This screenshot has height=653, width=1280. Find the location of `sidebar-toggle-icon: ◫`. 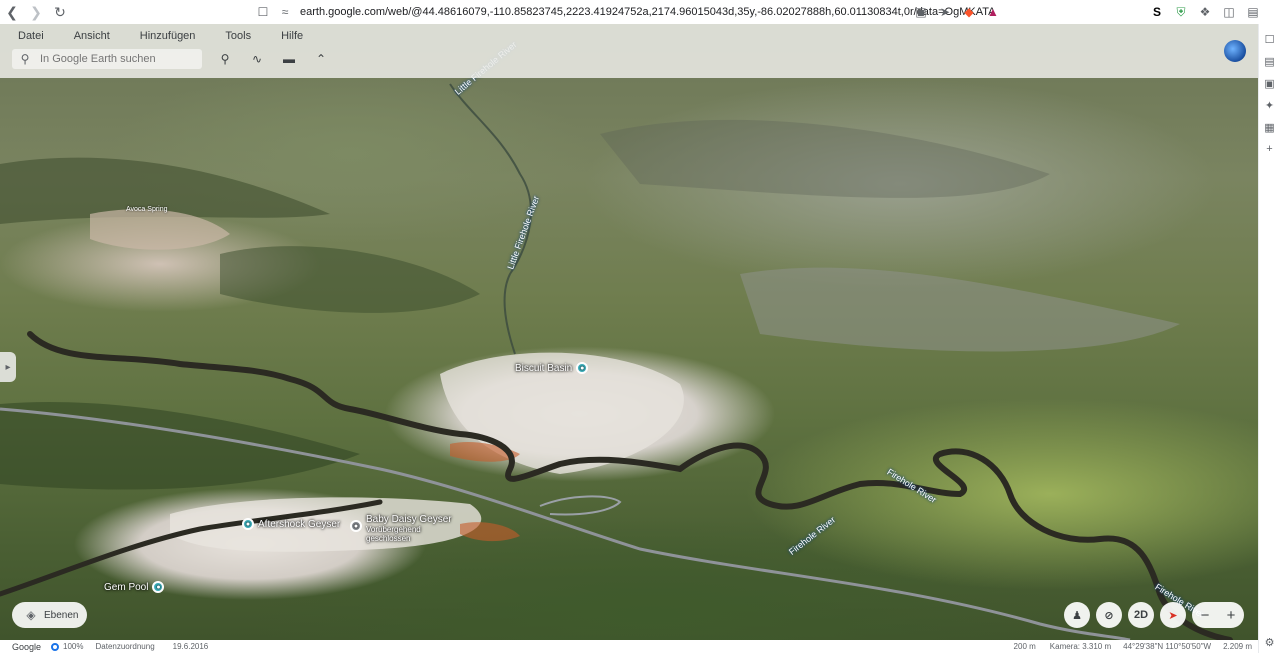

sidebar-toggle-icon: ◫ is located at coordinates (1229, 12).